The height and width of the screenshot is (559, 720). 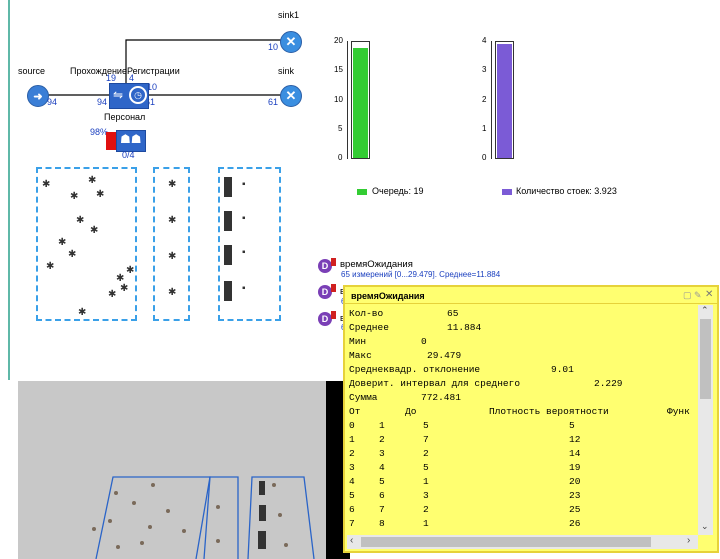 I want to click on edit-icon: ✎, so click(x=698, y=295).